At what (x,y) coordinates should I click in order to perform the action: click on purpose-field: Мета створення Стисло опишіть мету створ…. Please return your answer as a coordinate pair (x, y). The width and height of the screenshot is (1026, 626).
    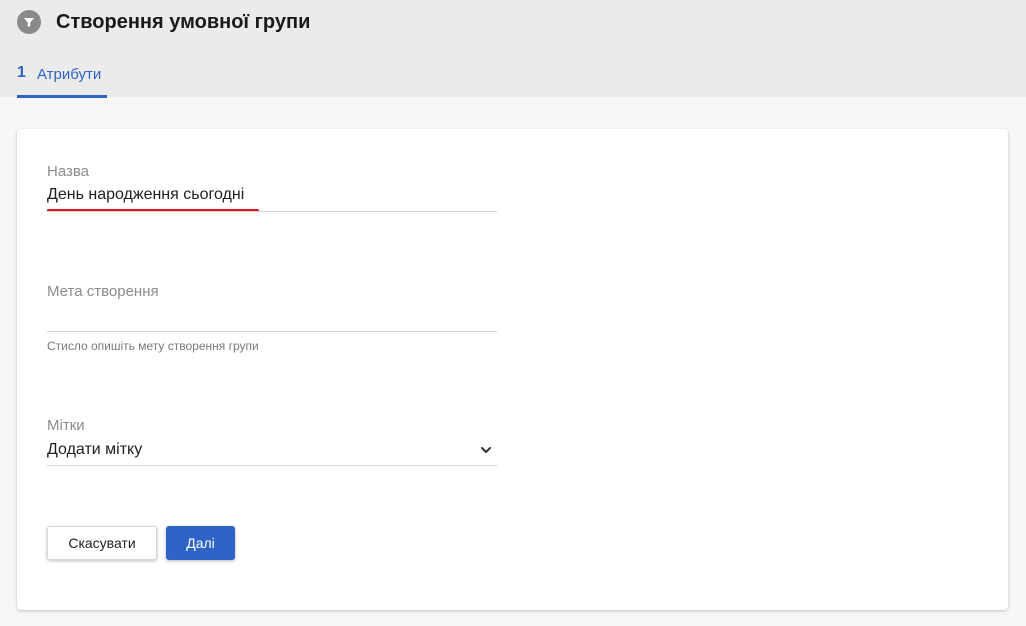
    Looking at the image, I should click on (272, 316).